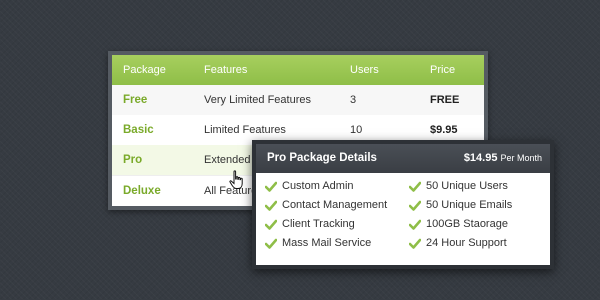  What do you see at coordinates (480, 158) in the screenshot?
I see `details-price-amount: $14.95` at bounding box center [480, 158].